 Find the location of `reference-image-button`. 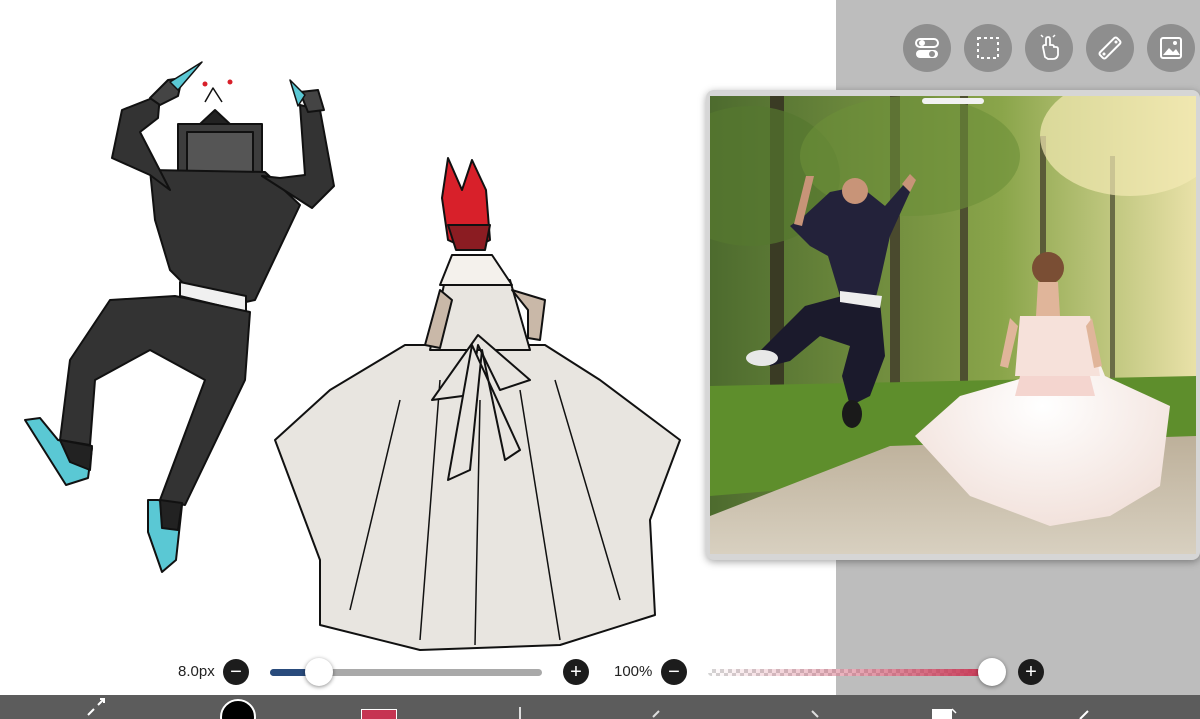

reference-image-button is located at coordinates (1171, 48).